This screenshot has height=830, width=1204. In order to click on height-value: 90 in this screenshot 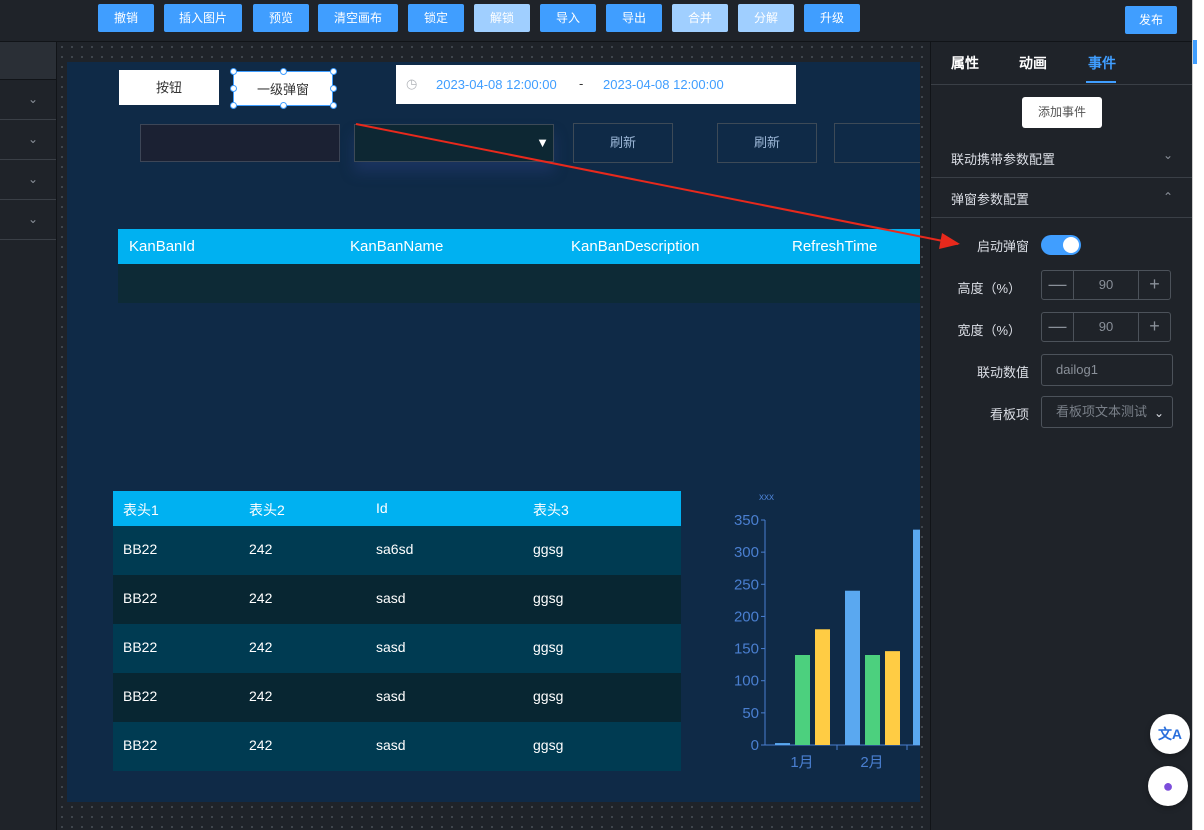, I will do `click(1106, 285)`.